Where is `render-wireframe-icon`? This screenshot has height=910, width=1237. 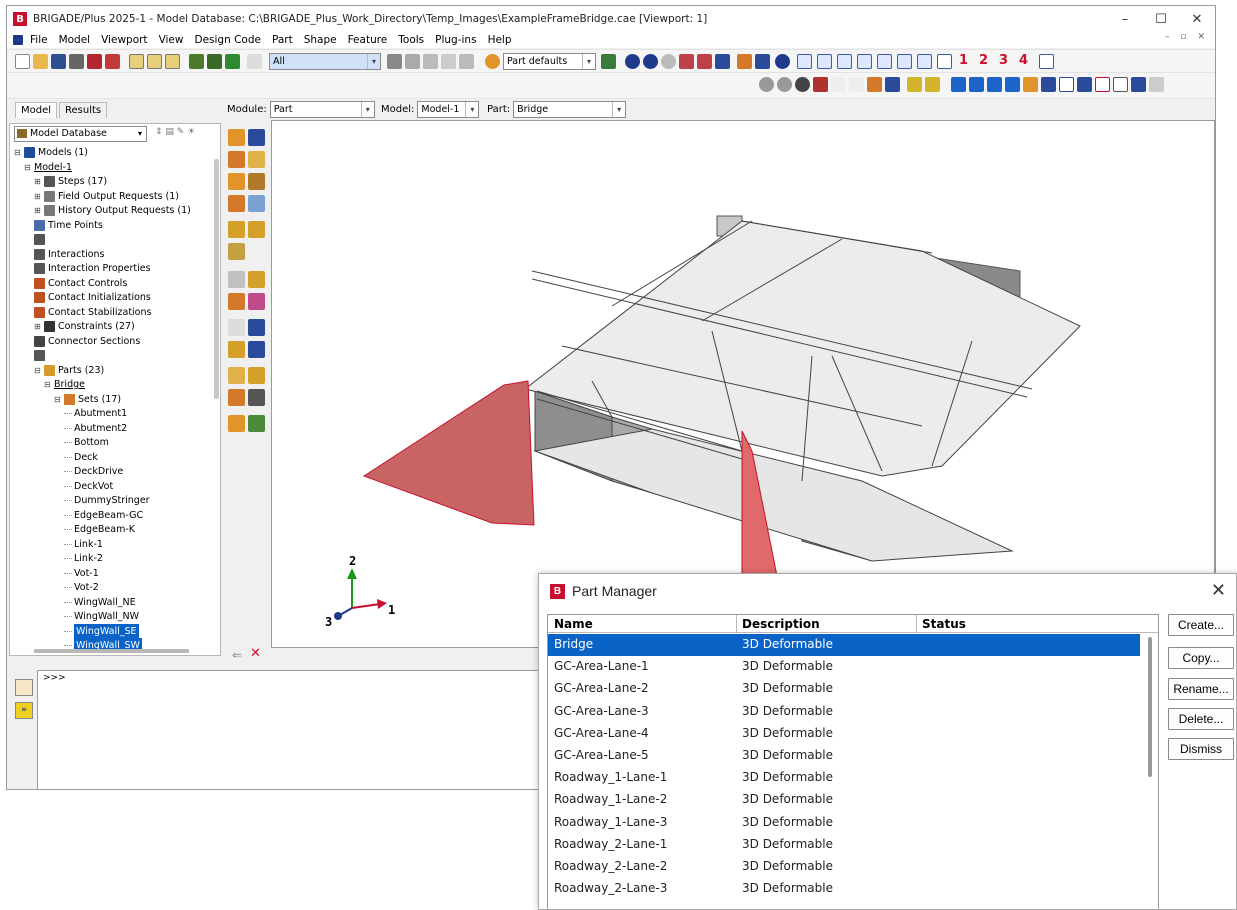 render-wireframe-icon is located at coordinates (196, 61).